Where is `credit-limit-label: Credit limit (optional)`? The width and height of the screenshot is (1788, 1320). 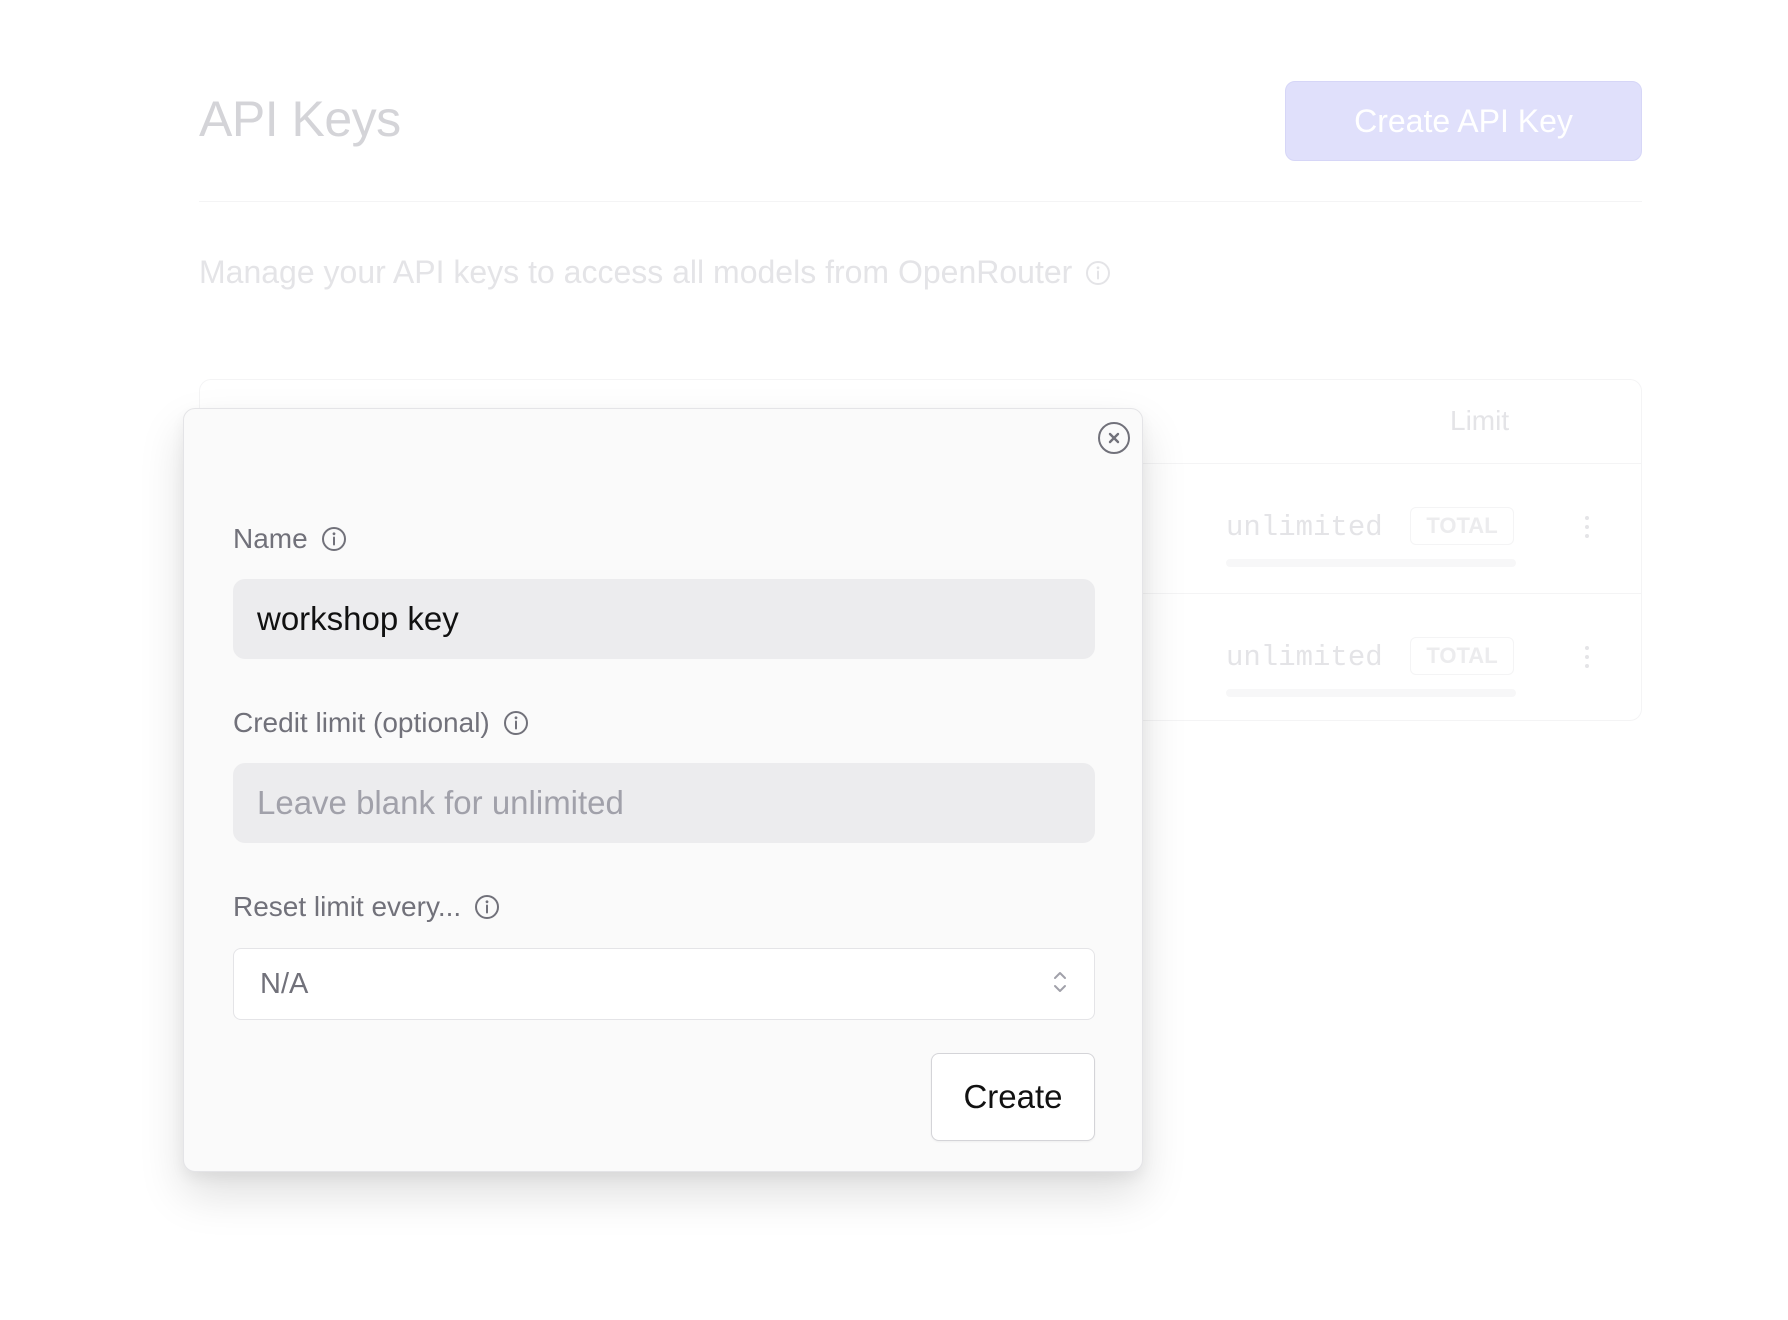
credit-limit-label: Credit limit (optional) is located at coordinates (381, 723).